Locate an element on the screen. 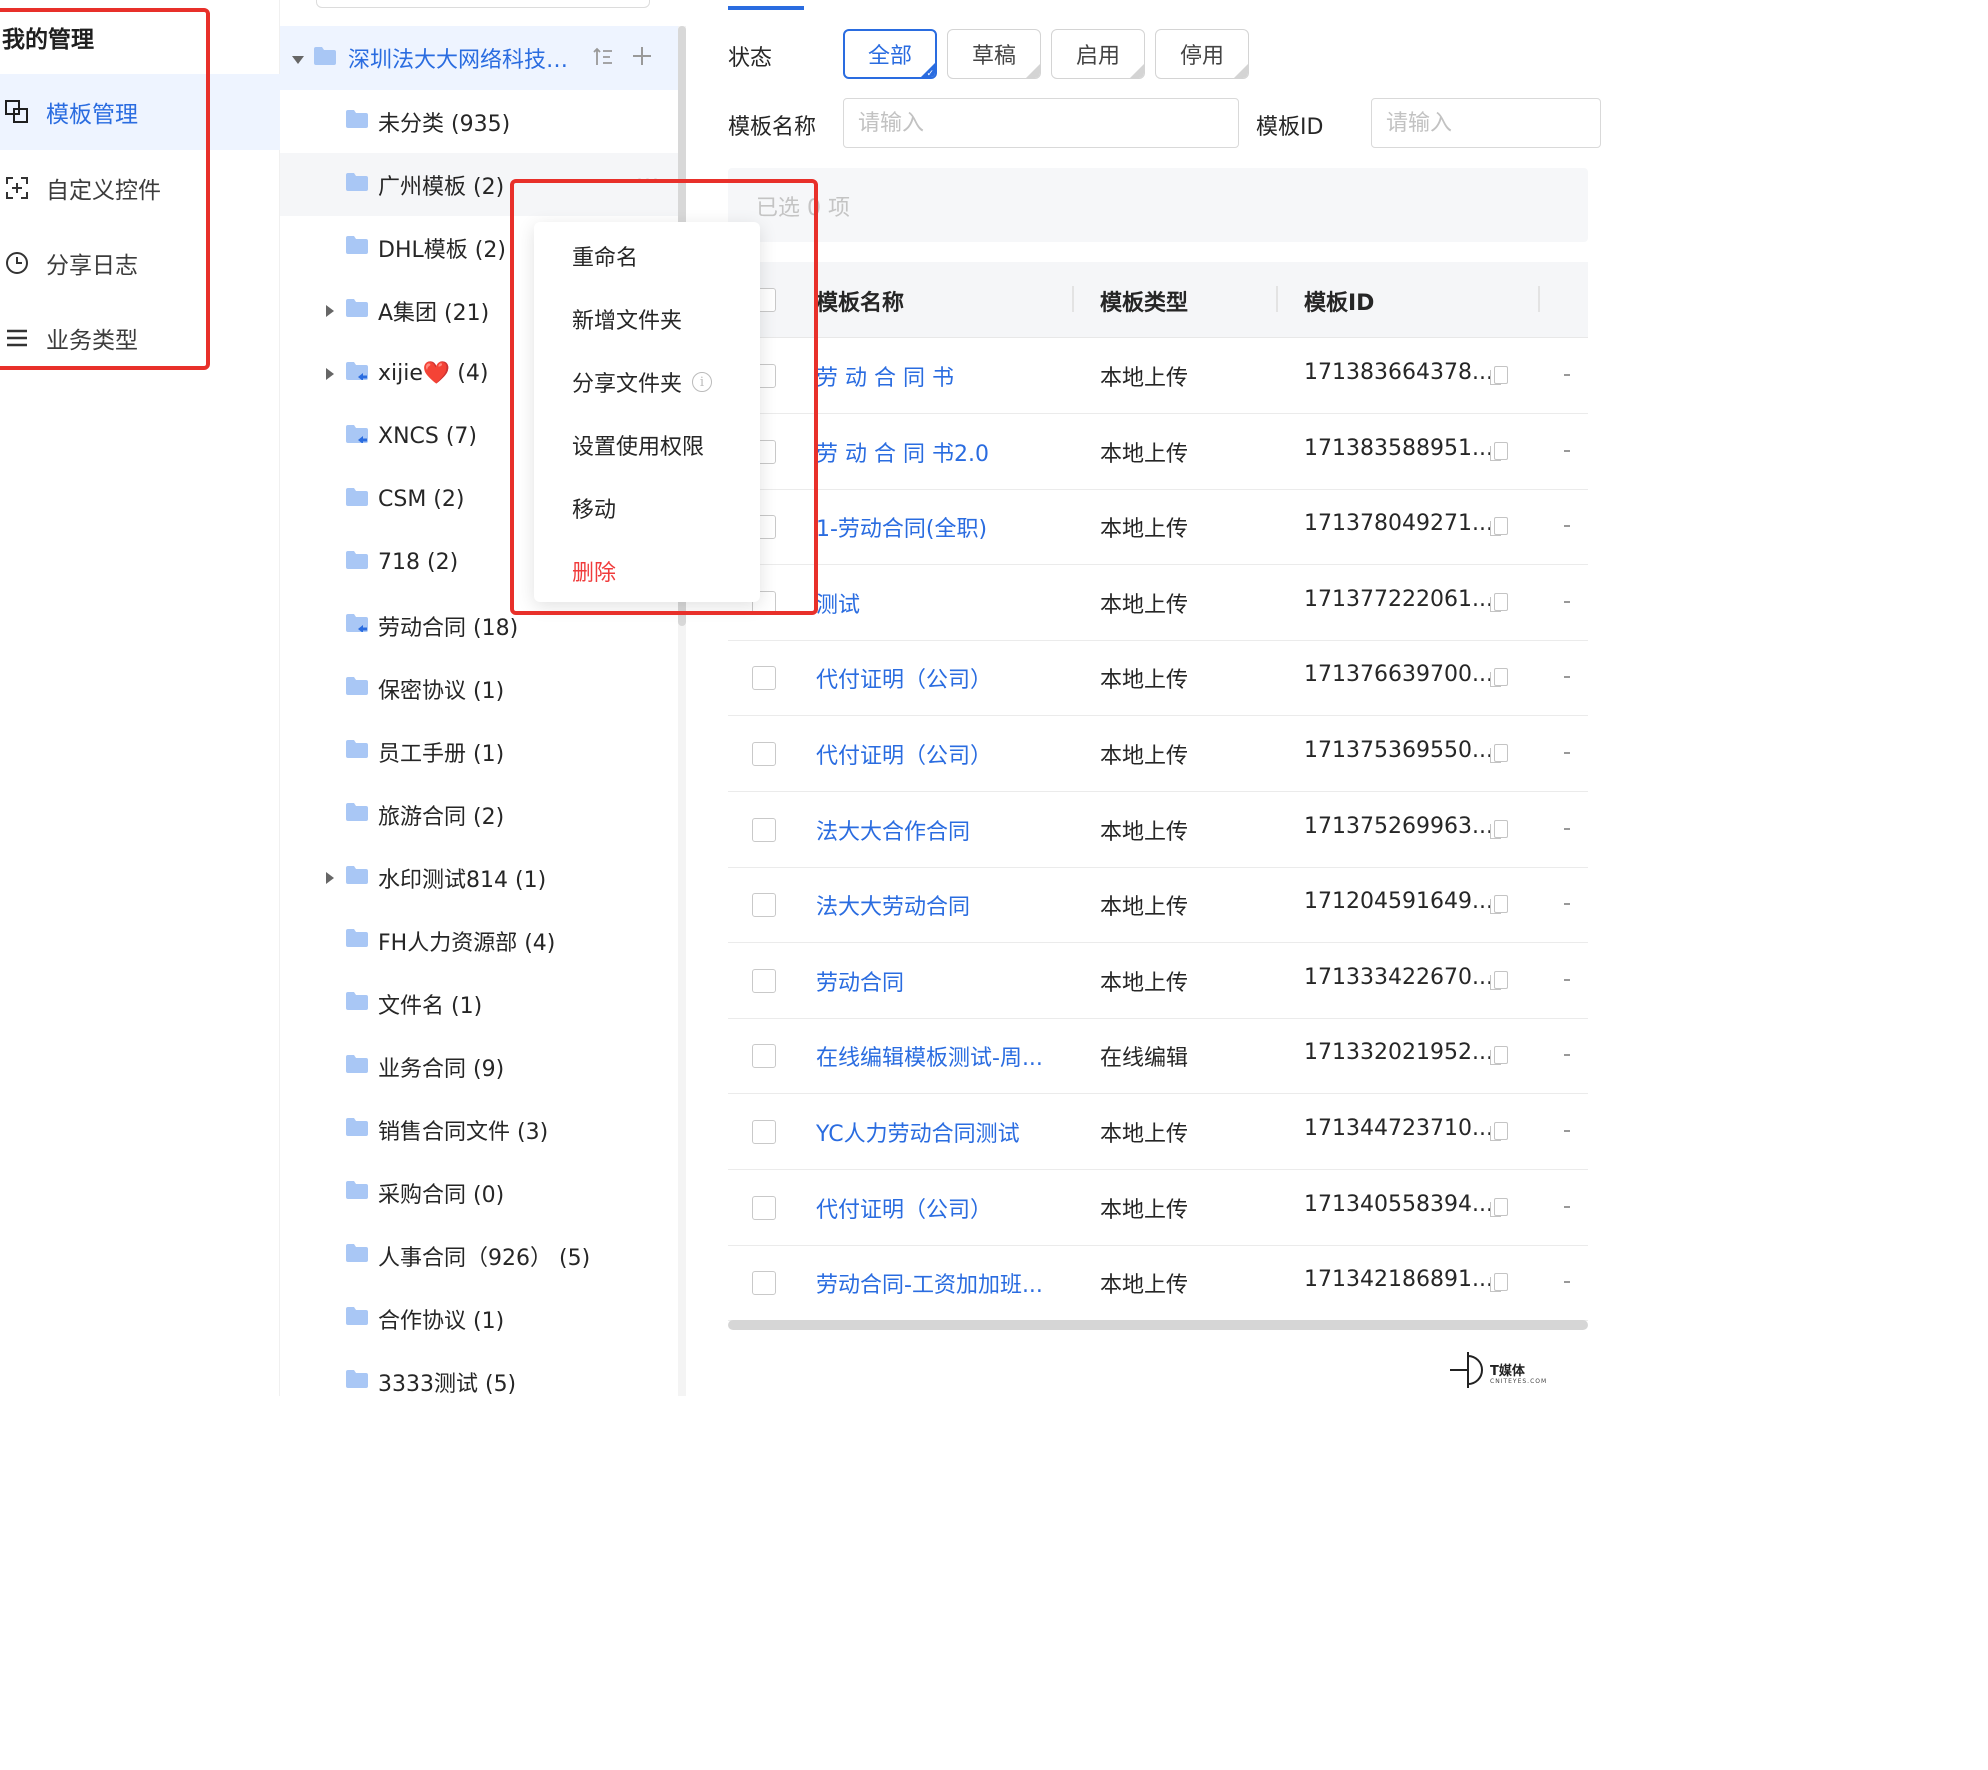 The width and height of the screenshot is (1988, 1770). menu-item-new-folder: 新增文件夹 is located at coordinates (627, 319).